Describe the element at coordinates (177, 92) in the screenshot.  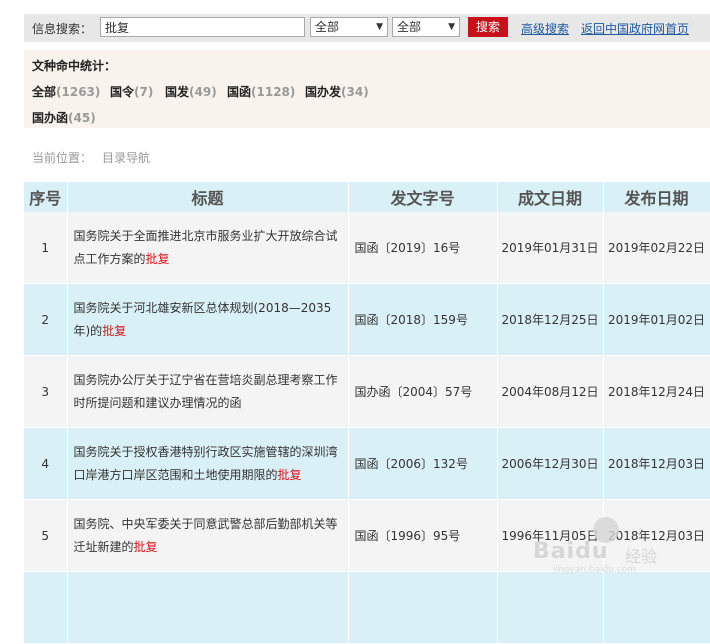
I see `stat-label: 国发` at that location.